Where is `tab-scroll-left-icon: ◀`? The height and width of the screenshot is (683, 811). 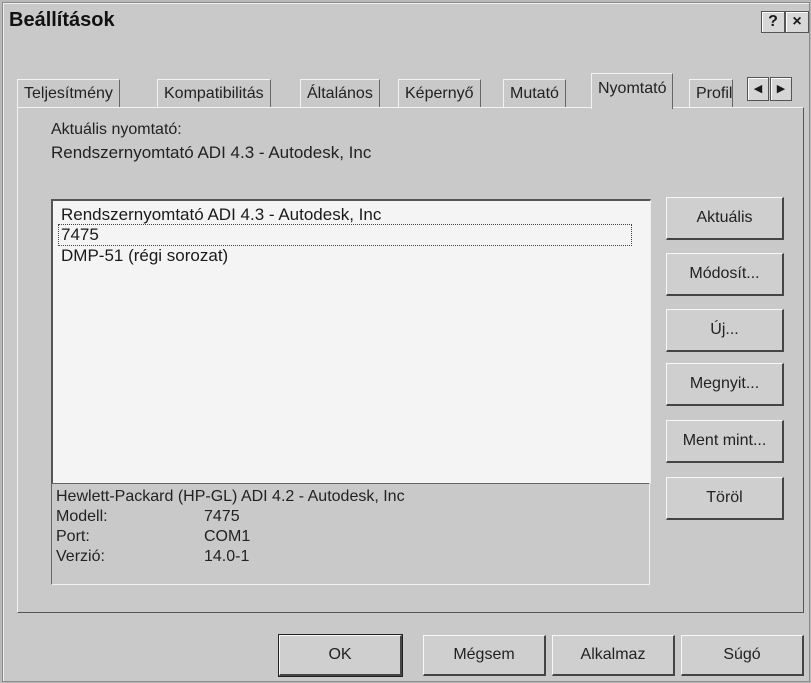 tab-scroll-left-icon: ◀ is located at coordinates (758, 89).